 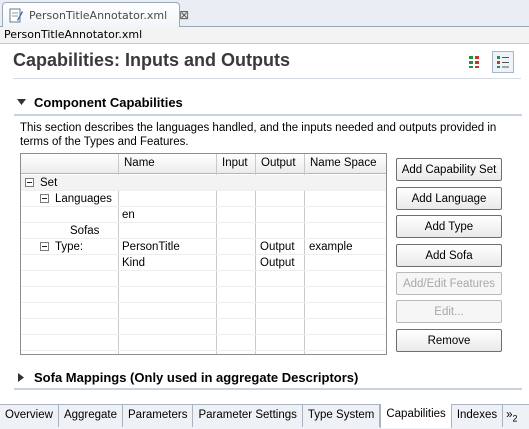 I want to click on tab-parameter-settings: Parameter Settings, so click(x=248, y=416).